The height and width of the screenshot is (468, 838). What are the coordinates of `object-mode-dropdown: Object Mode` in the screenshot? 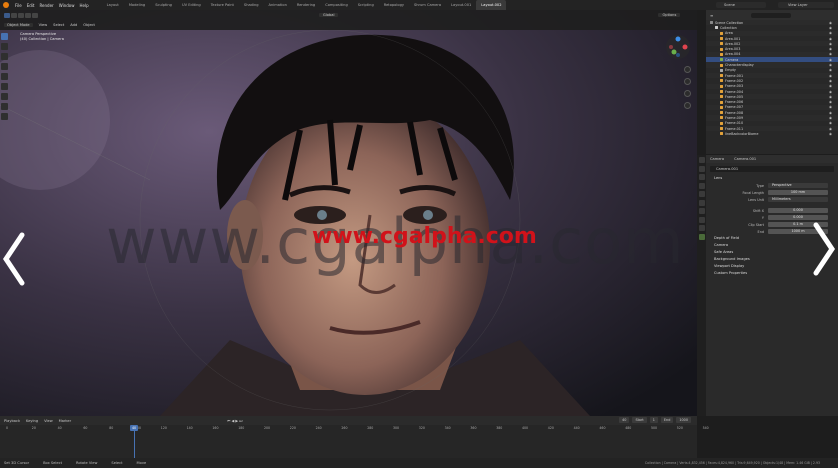 It's located at (18, 25).